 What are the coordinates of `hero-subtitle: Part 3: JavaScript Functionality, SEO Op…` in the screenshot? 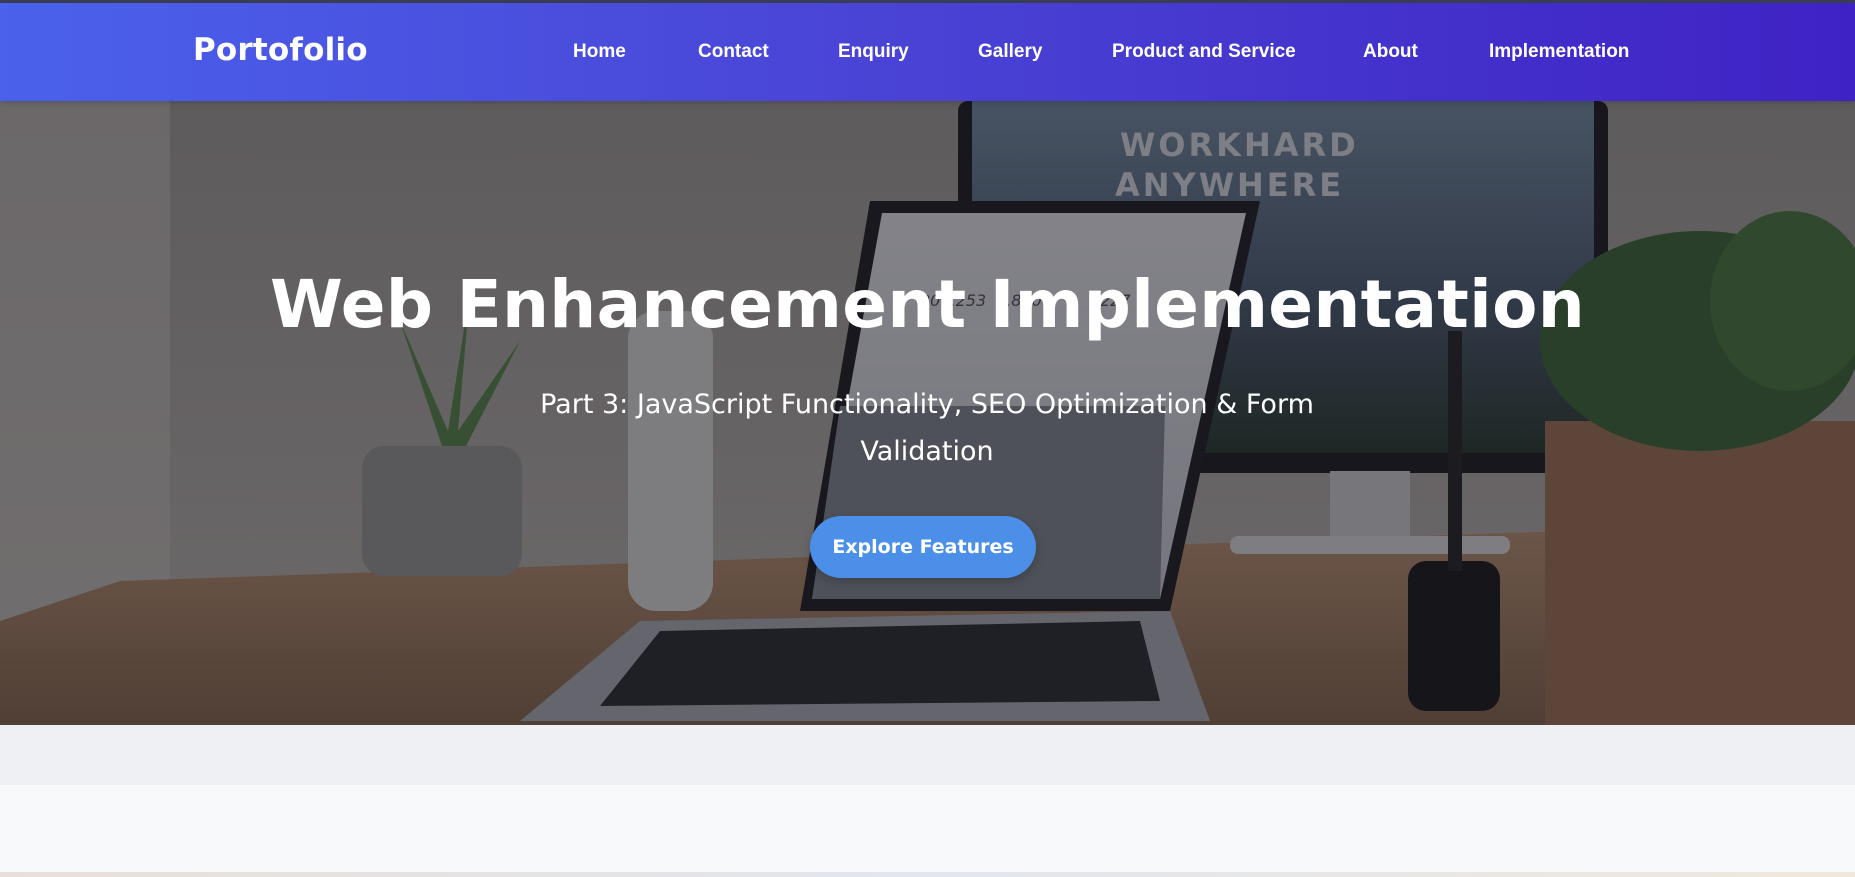 It's located at (927, 428).